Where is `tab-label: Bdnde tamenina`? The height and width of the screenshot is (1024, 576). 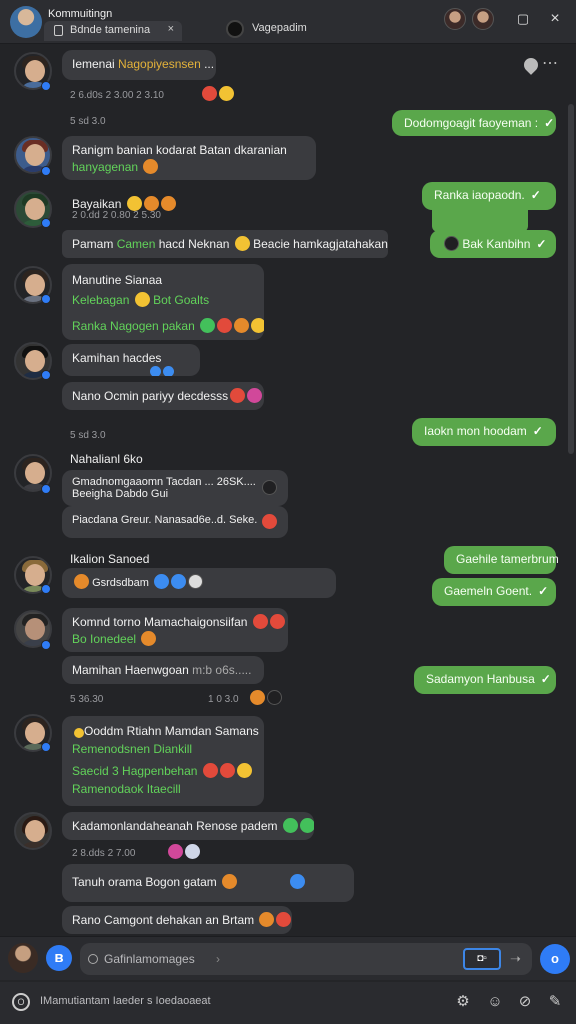 tab-label: Bdnde tamenina is located at coordinates (110, 30).